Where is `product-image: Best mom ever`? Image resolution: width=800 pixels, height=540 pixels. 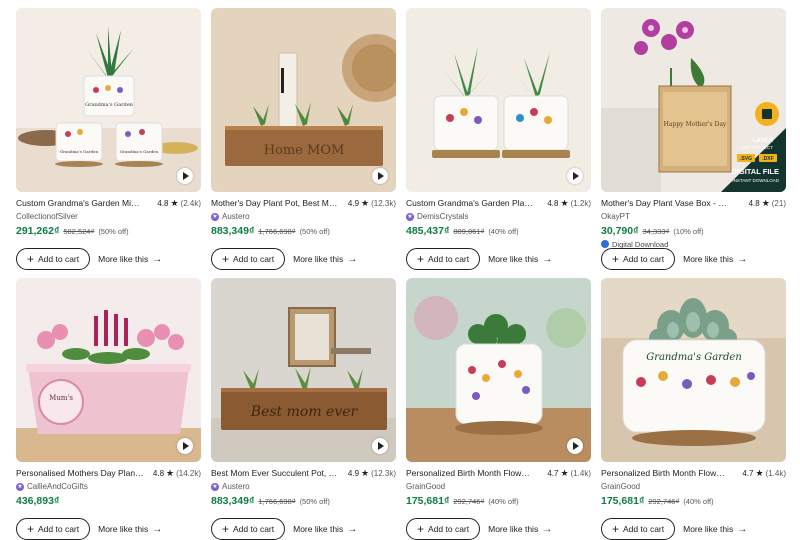 product-image: Best mom ever is located at coordinates (303, 370).